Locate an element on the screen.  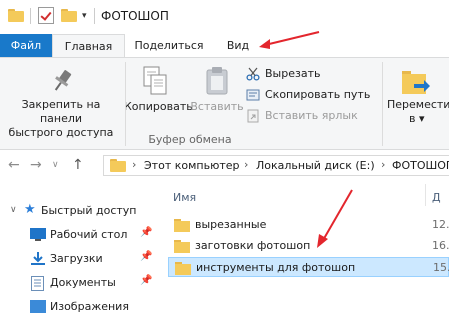
column-header-name: Имя is located at coordinates (184, 197).